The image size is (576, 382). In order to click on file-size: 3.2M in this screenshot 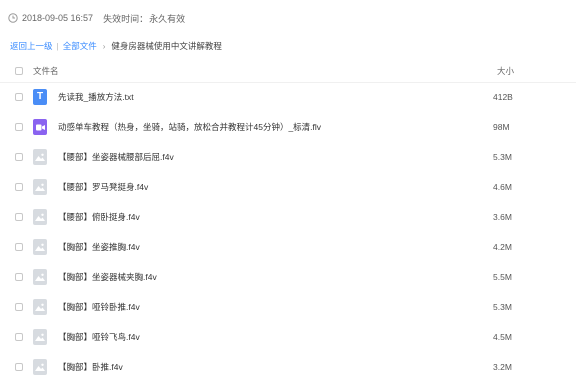, I will do `click(502, 367)`.